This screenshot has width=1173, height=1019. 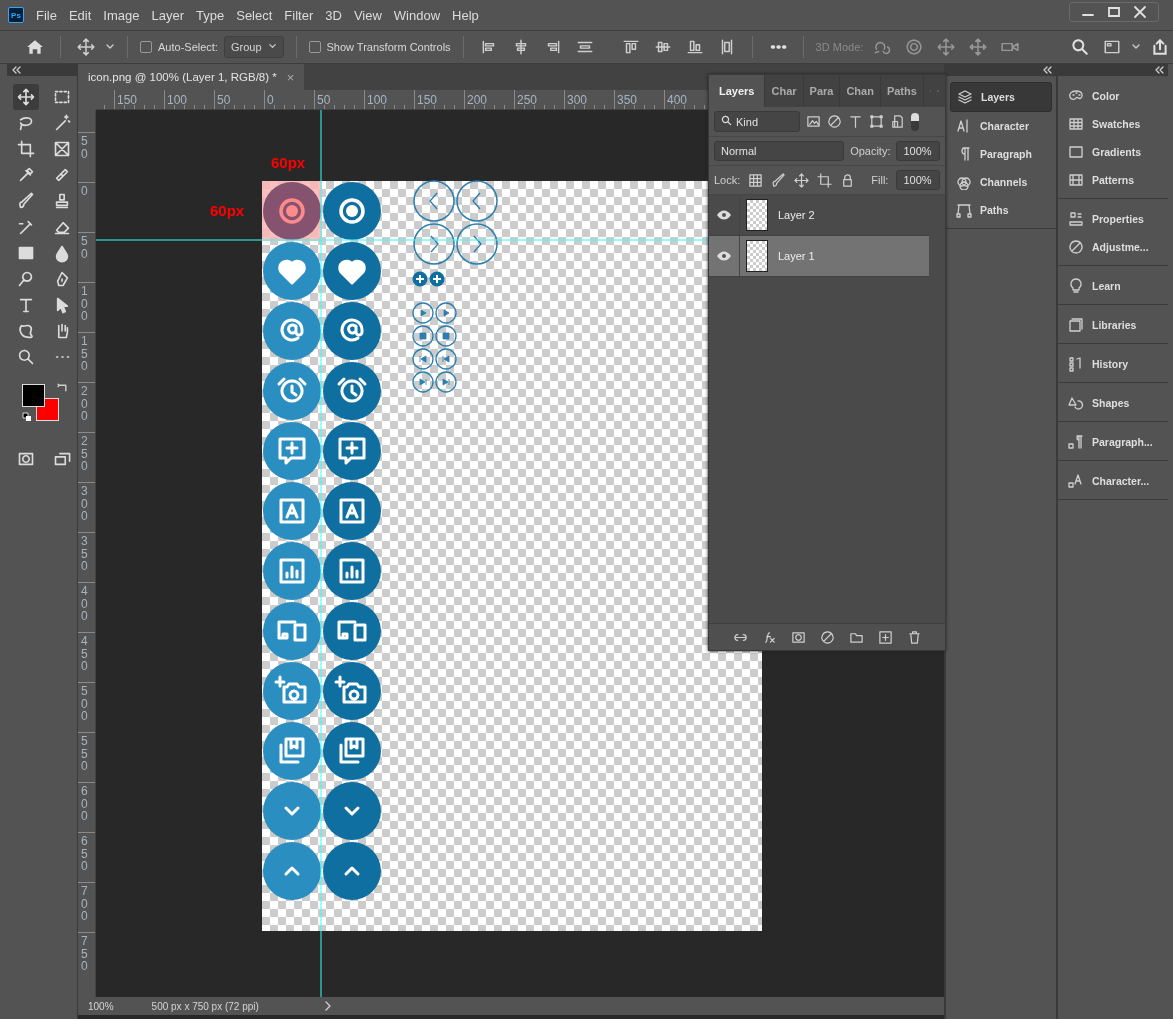 What do you see at coordinates (465, 15) in the screenshot?
I see `menu-item: Help` at bounding box center [465, 15].